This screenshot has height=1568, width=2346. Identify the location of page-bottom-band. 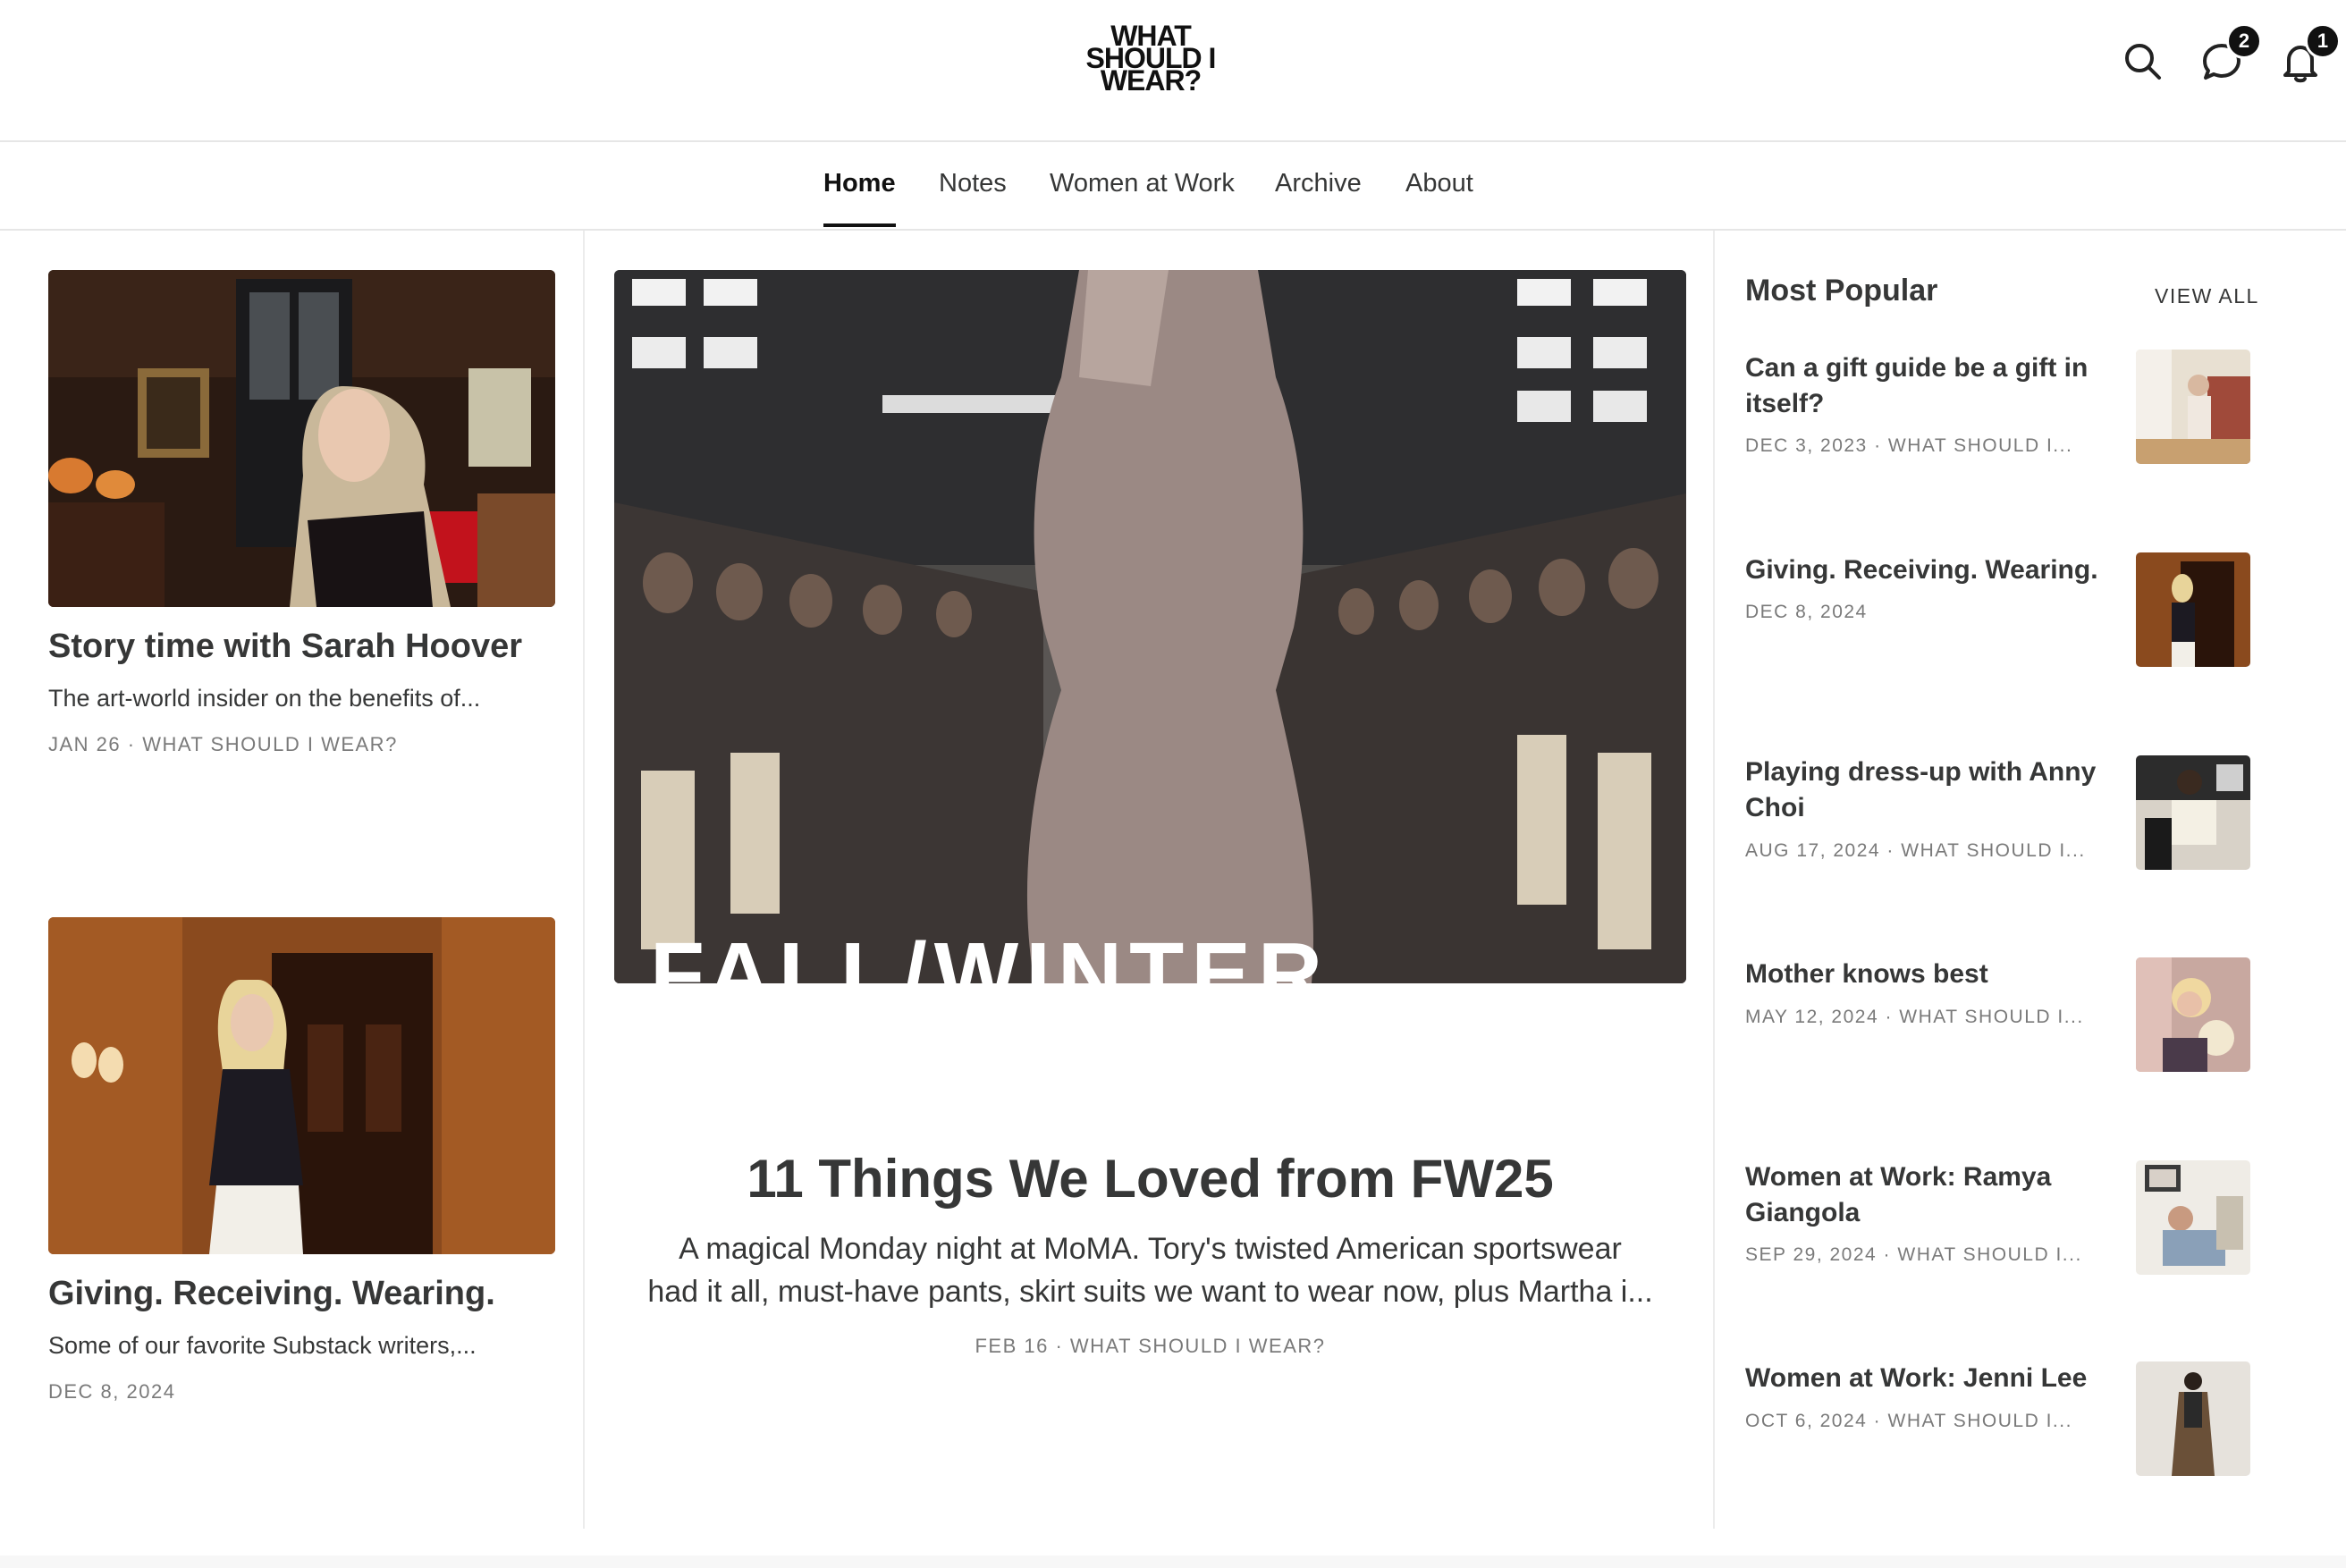
(1173, 1561).